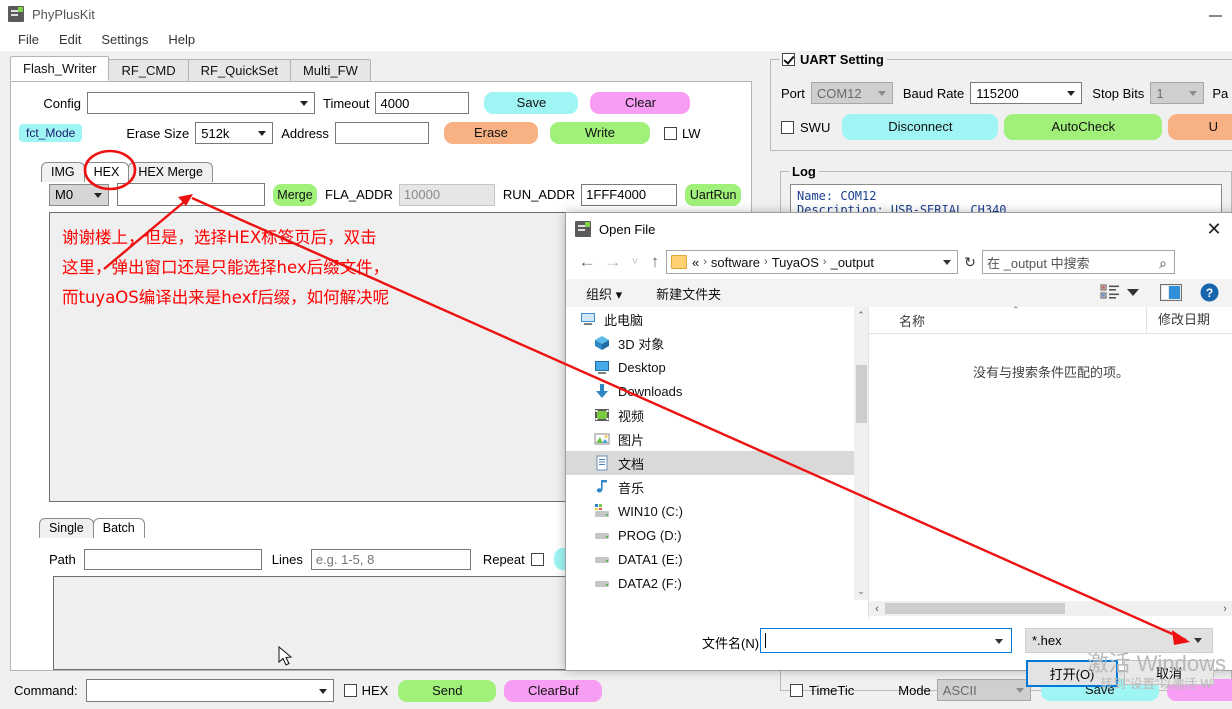 The width and height of the screenshot is (1232, 709). I want to click on menubar: File Edit Settings Help, so click(616, 39).